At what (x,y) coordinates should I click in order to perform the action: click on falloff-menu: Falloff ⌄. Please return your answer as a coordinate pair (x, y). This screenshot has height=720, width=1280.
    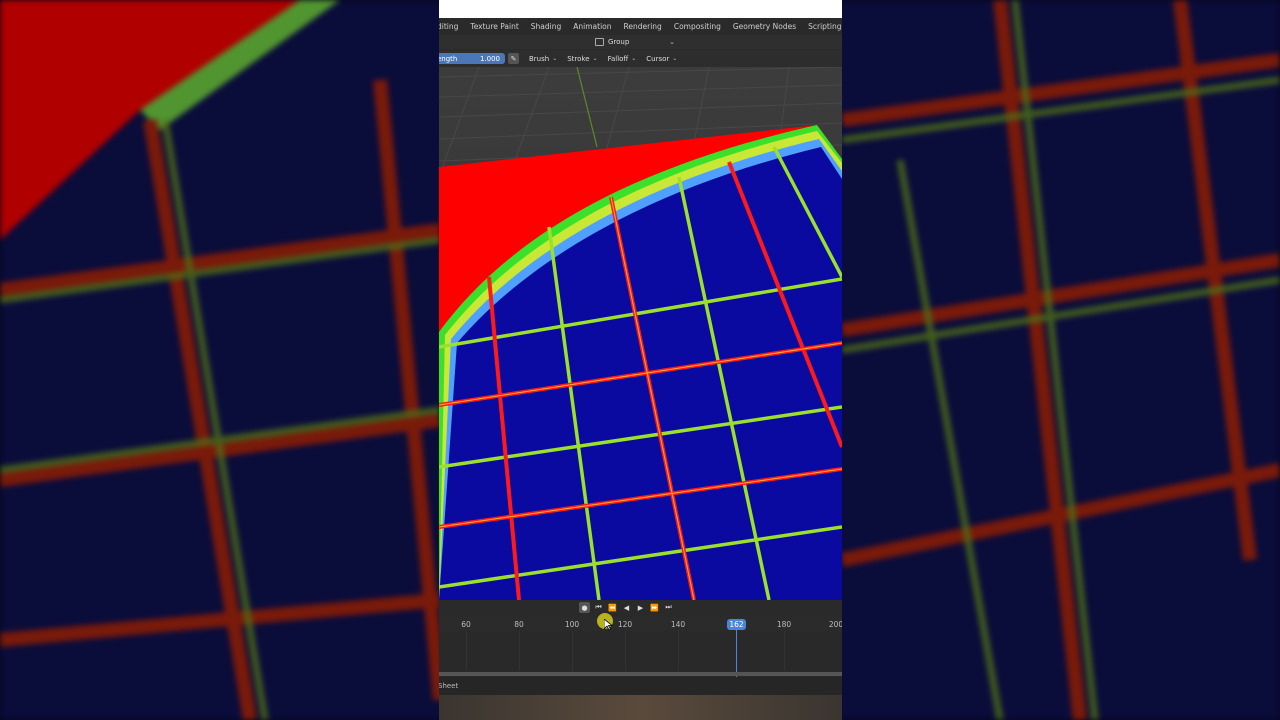
    Looking at the image, I should click on (622, 59).